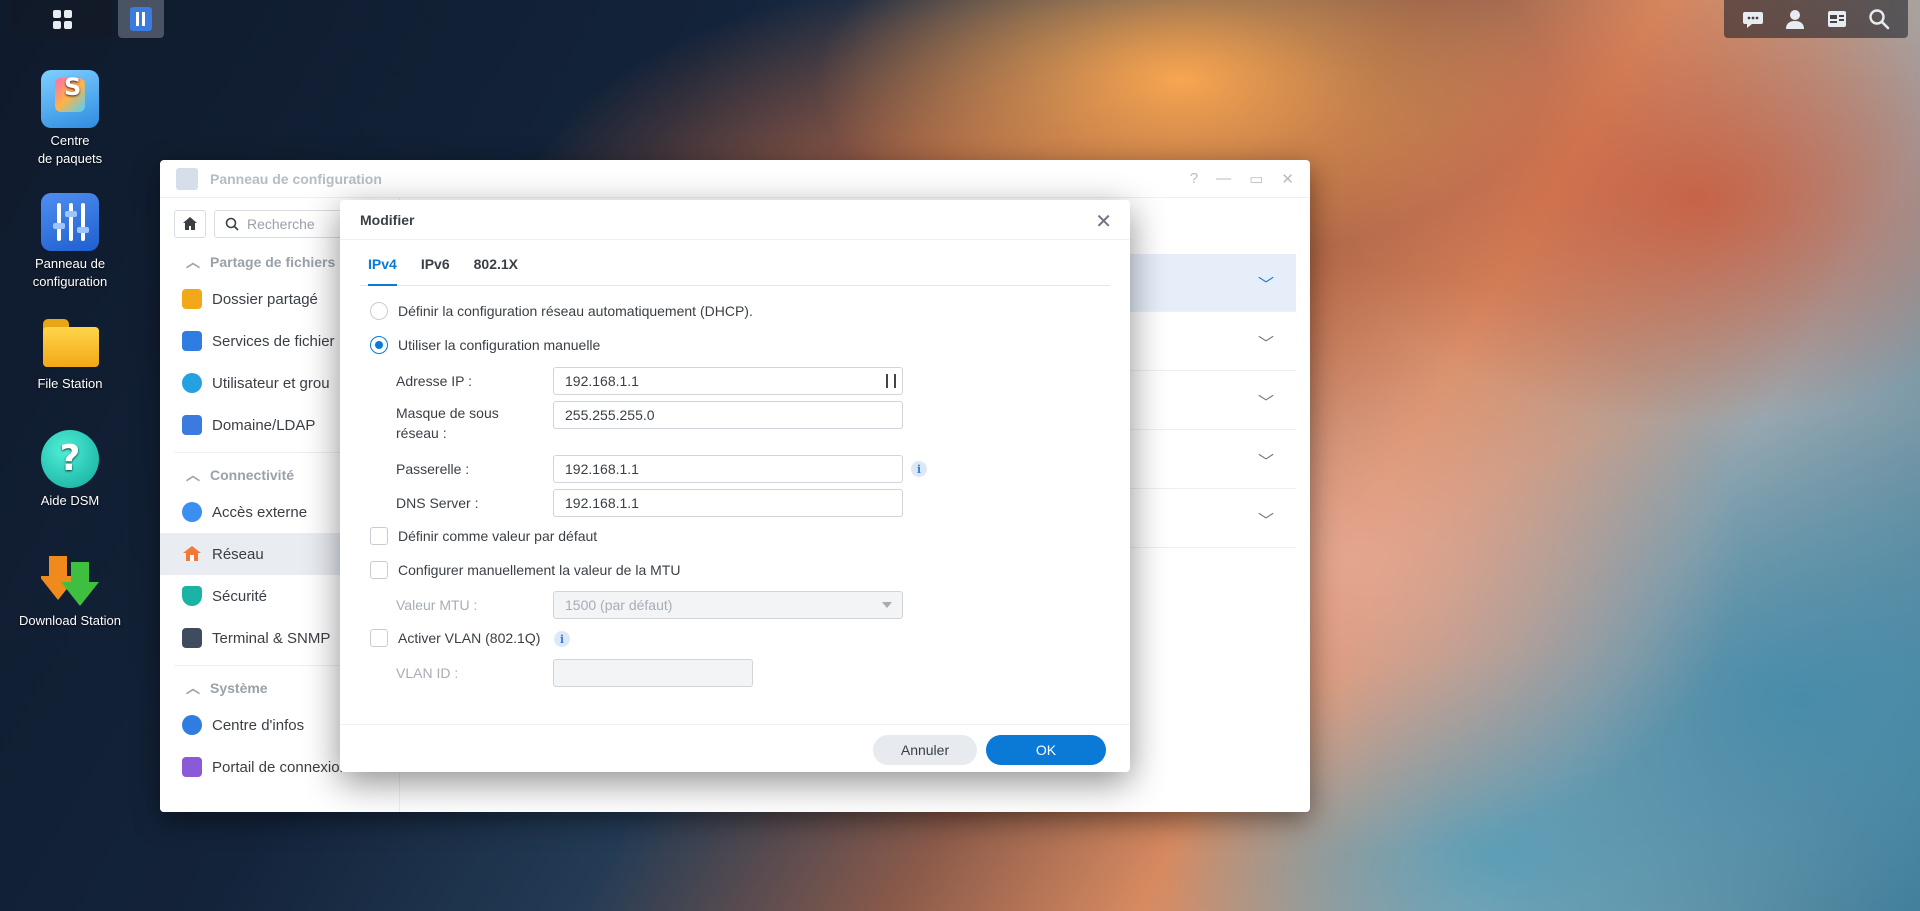  I want to click on vlan-label: Activer VLAN (802.1Q), so click(469, 638).